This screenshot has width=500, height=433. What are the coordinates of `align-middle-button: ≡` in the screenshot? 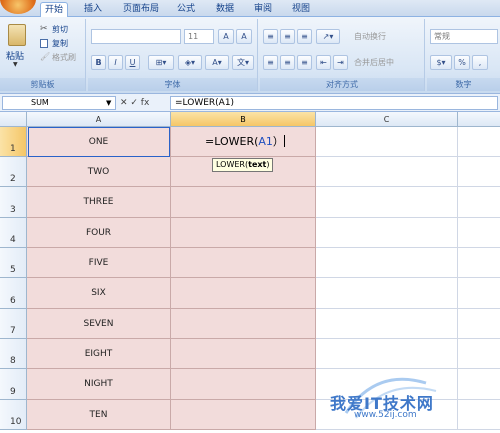 It's located at (287, 36).